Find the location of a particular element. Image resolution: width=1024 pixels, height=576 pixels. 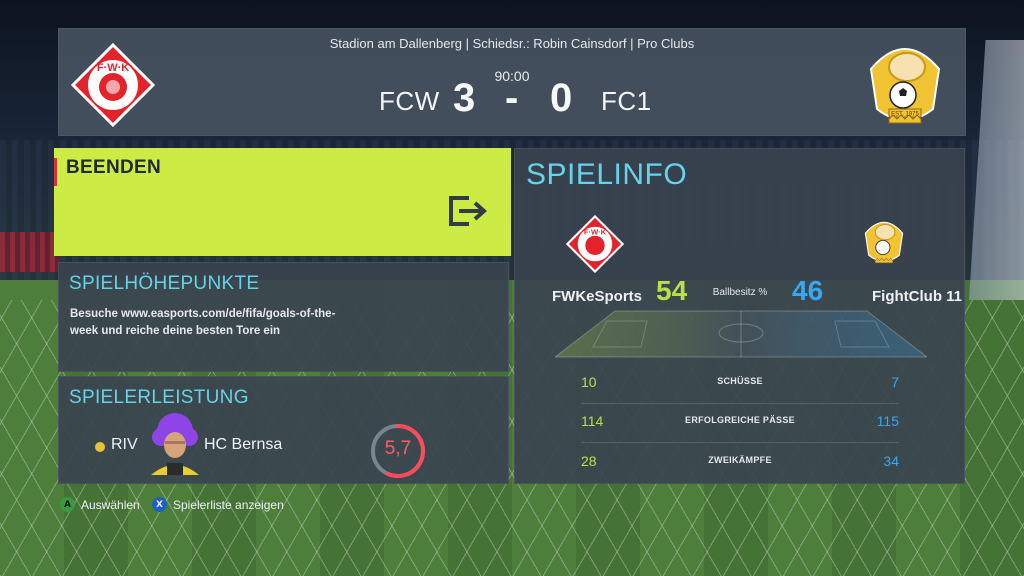

home-club-logo-small: F·W·K is located at coordinates (595, 244).